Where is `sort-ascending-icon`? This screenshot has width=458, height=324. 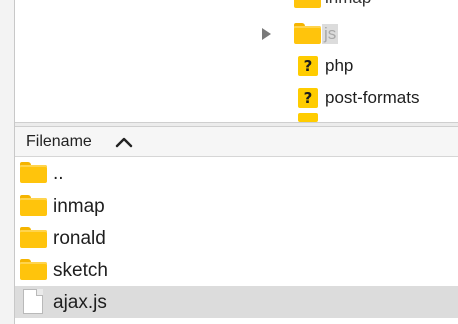 sort-ascending-icon is located at coordinates (124, 142).